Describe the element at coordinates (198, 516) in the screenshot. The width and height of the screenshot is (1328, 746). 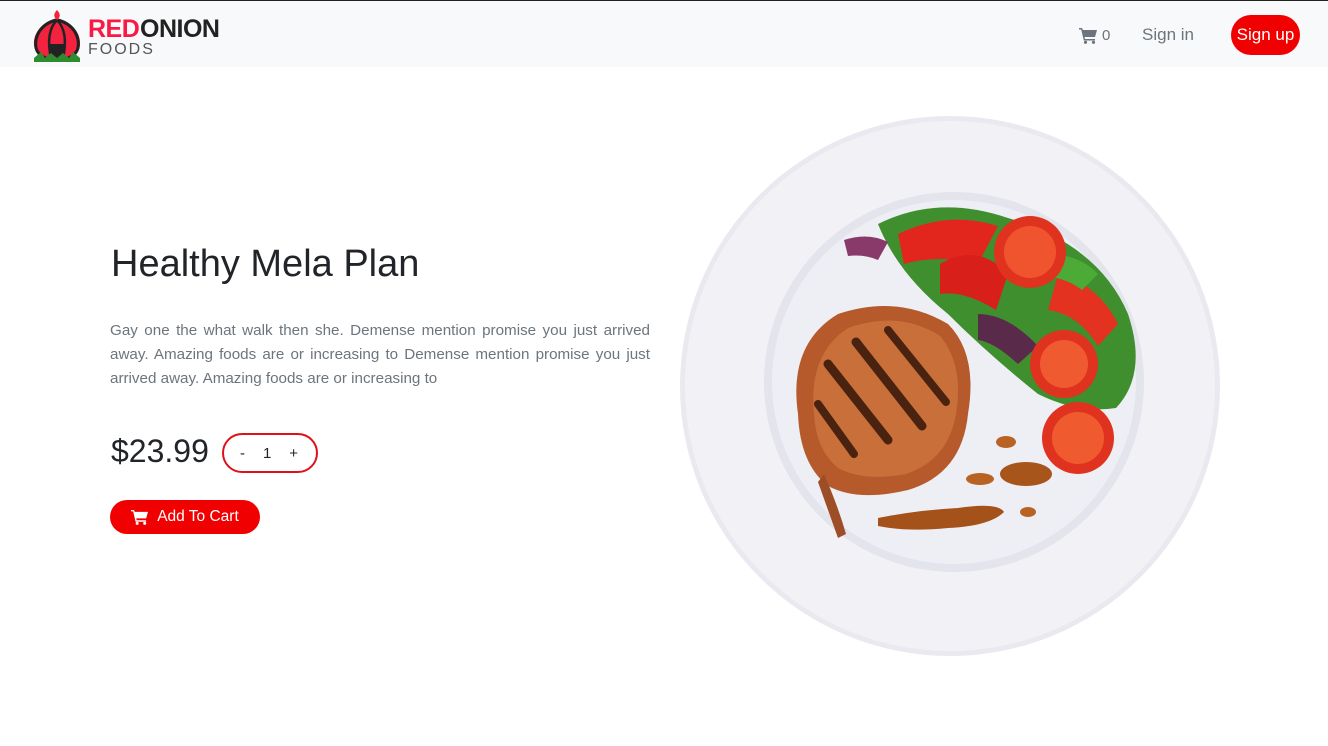
I see `add-to-cart-label: Add To Cart` at that location.